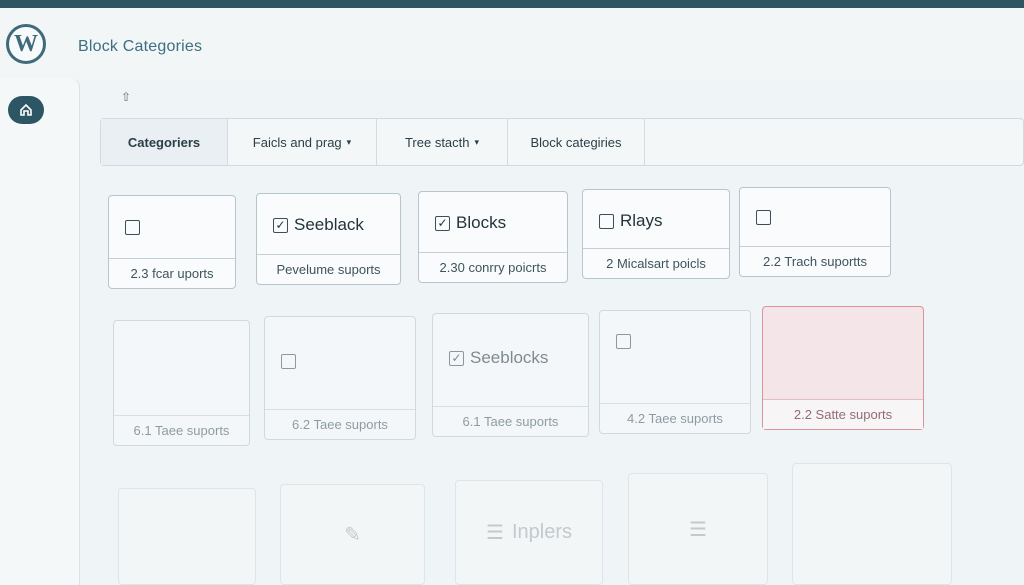  I want to click on block-card: ☰, so click(698, 529).